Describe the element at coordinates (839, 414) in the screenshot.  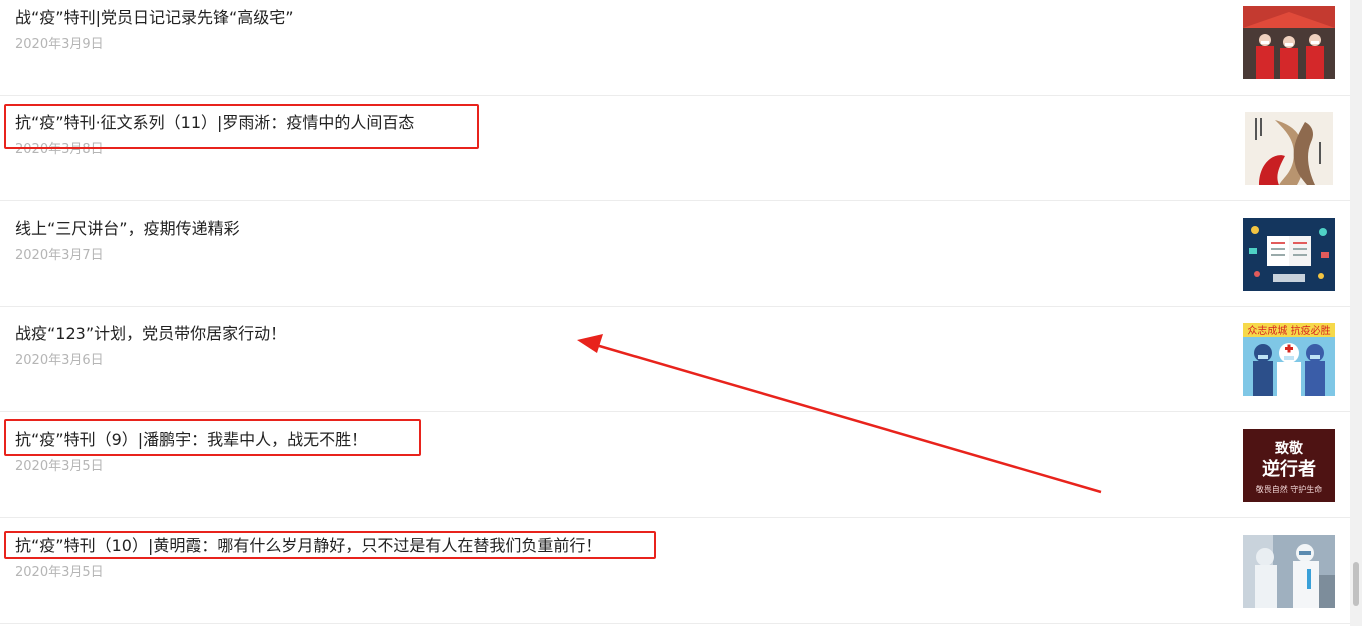
I see `annotation-arrow` at that location.